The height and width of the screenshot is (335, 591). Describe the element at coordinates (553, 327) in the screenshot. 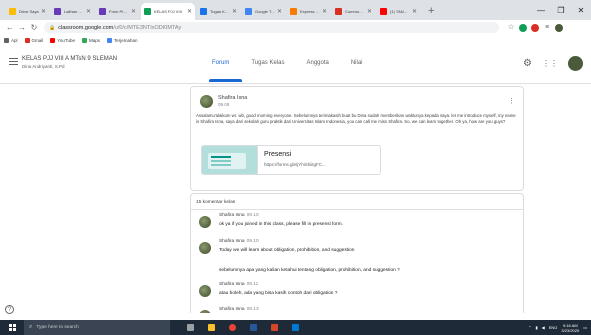

I see `language-indicator: ENG` at that location.